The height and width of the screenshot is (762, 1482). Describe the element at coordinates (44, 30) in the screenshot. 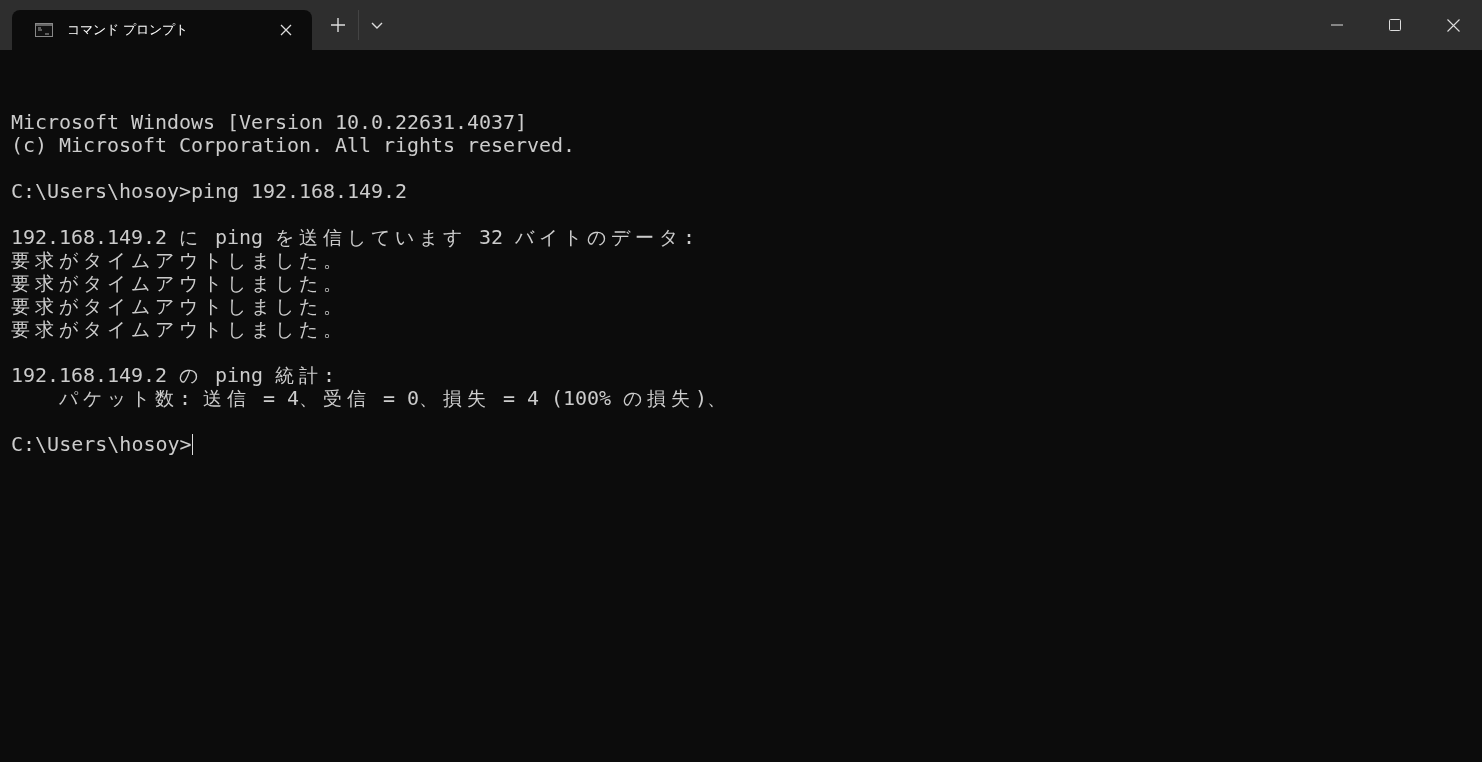

I see `terminal-icon` at that location.